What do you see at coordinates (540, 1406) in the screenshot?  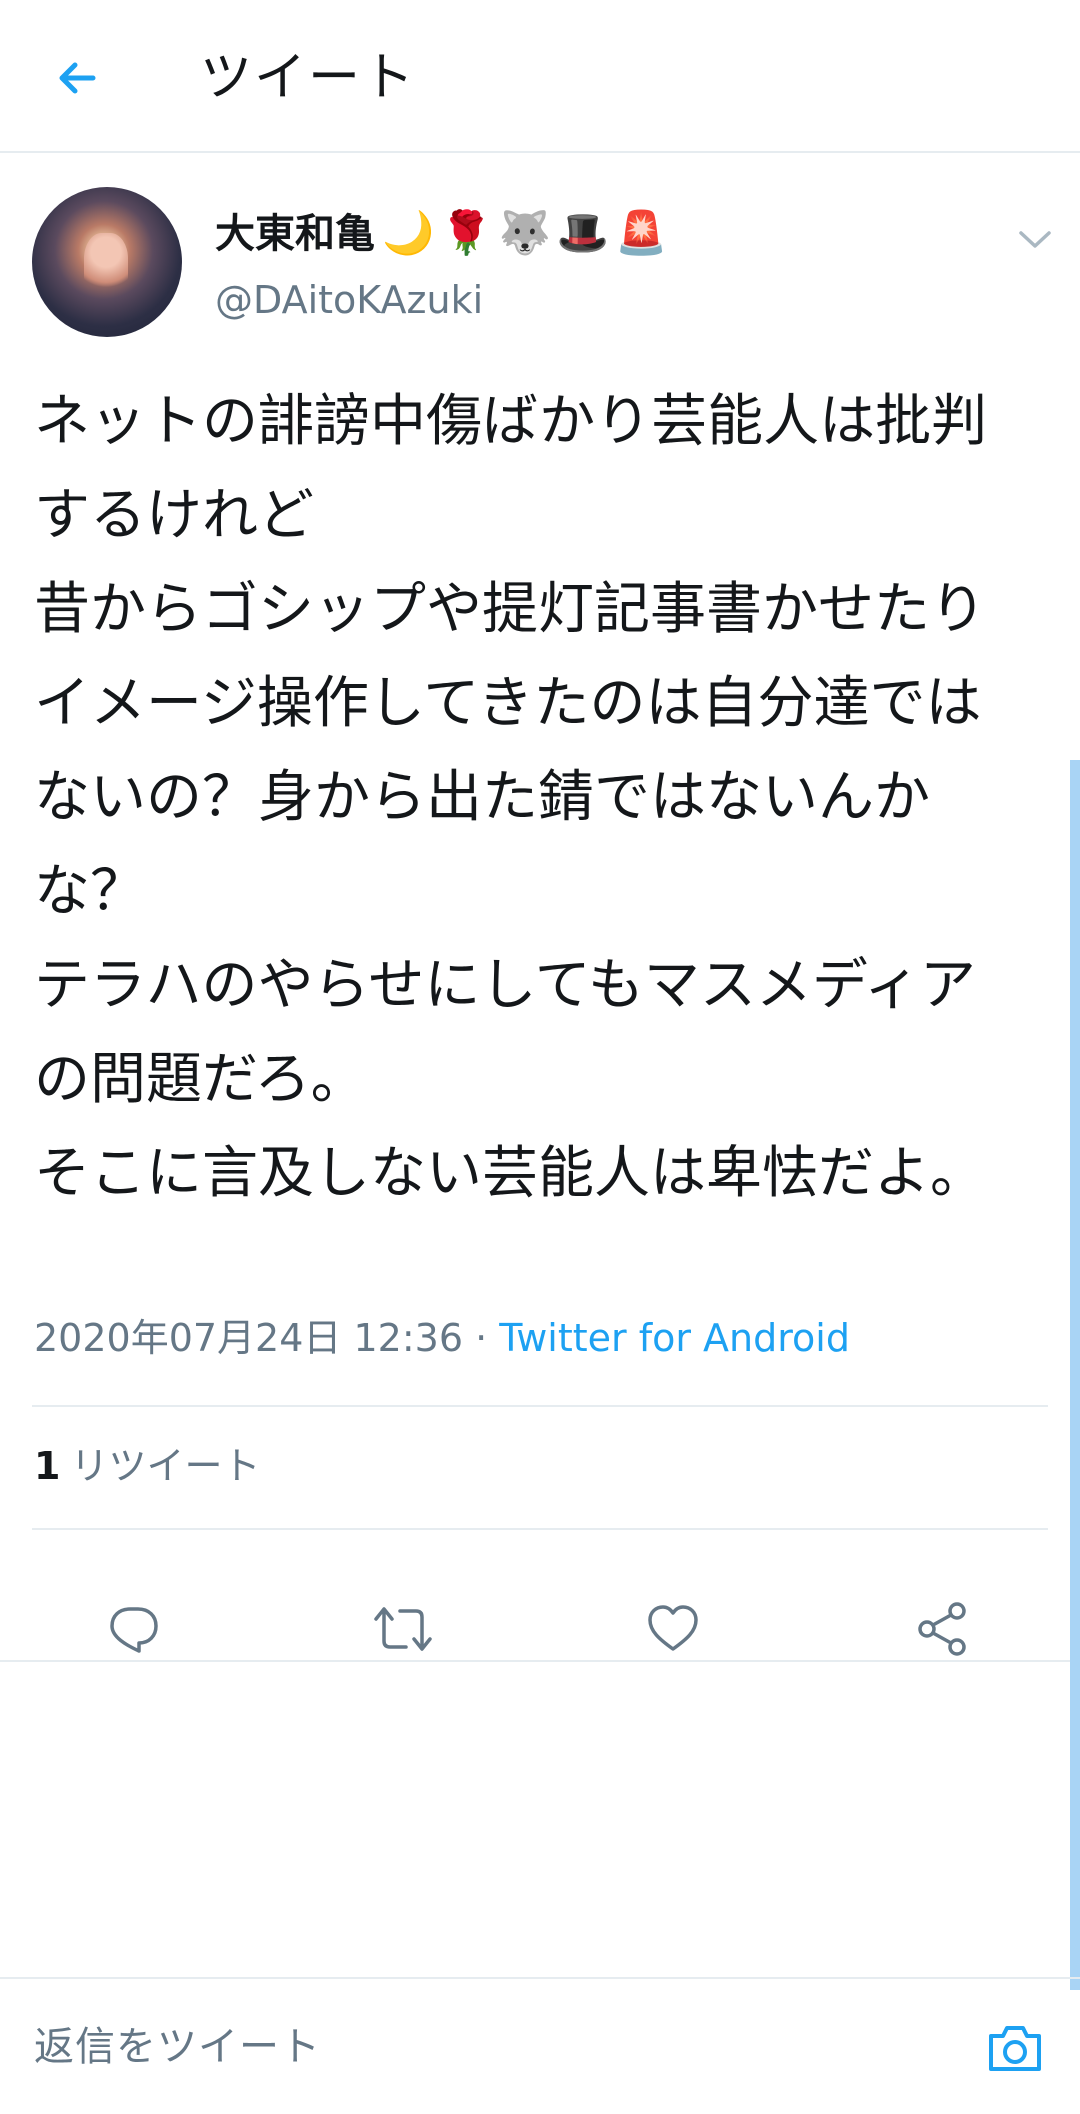 I see `stats-divider-top` at bounding box center [540, 1406].